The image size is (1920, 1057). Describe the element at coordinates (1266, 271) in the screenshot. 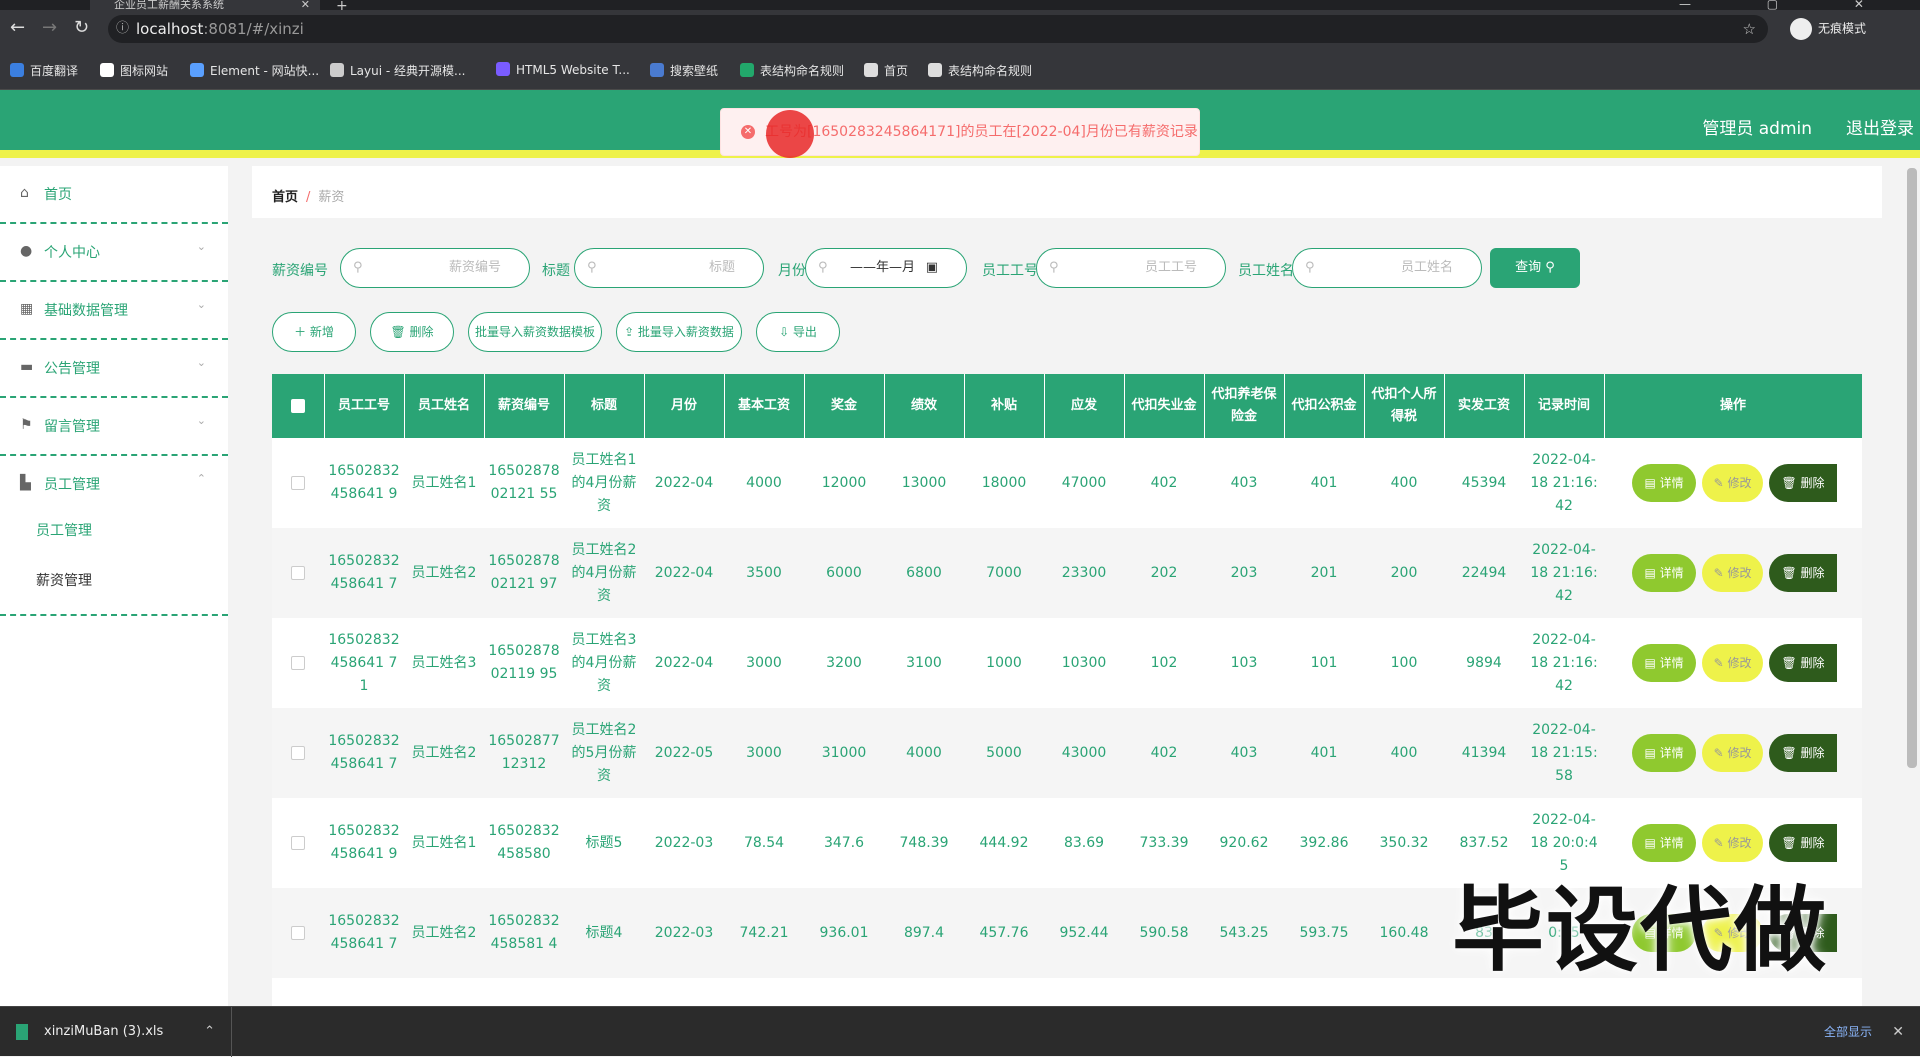

I see `employee-name-label: 员工姓名` at that location.